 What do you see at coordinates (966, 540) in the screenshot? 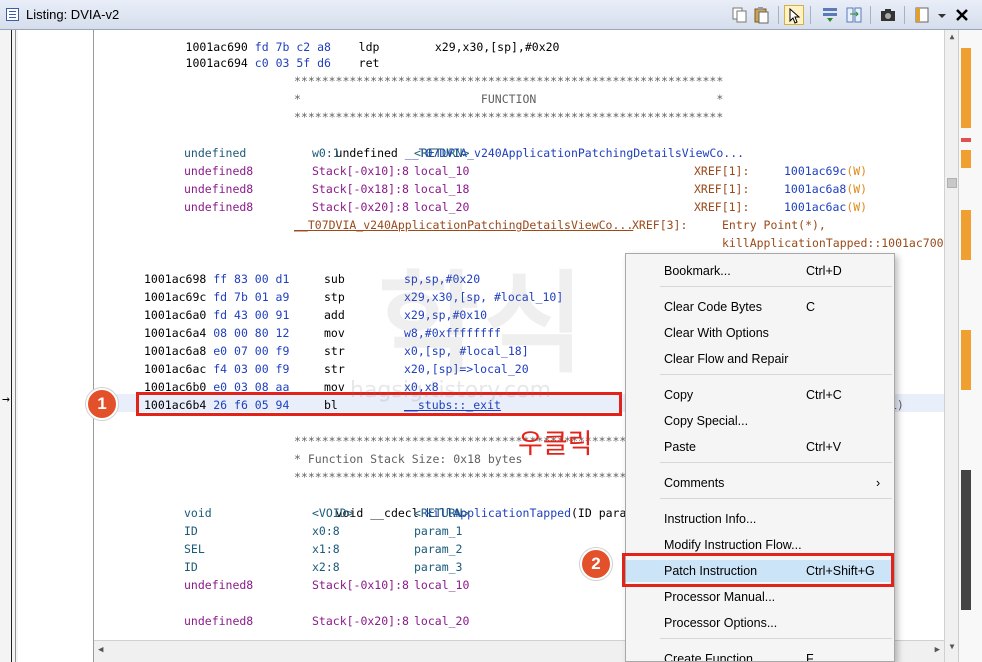
I see `overview-viewport` at bounding box center [966, 540].